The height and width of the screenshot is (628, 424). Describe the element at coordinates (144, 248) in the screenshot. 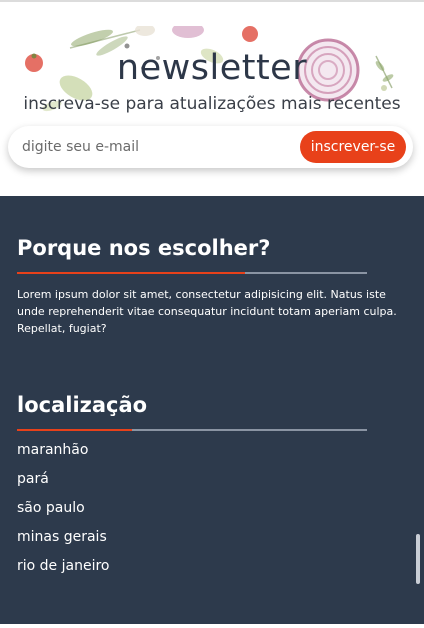

I see `why-choose-us-heading: Porque nos escolher?` at that location.